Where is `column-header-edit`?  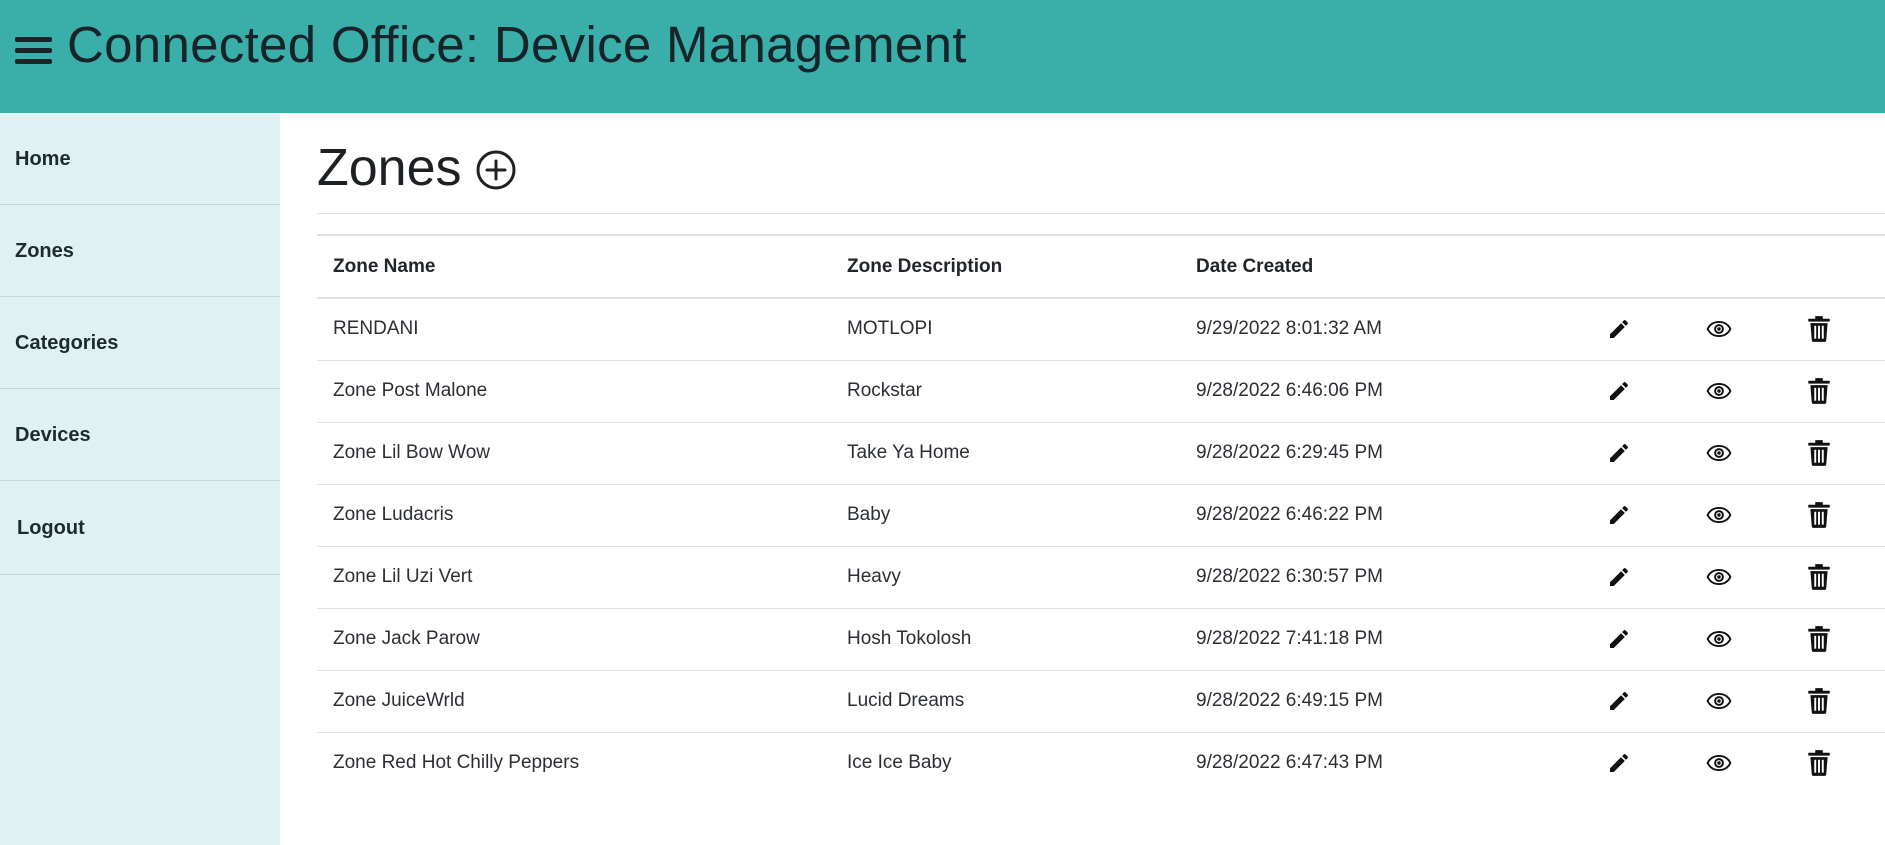 column-header-edit is located at coordinates (1639, 267).